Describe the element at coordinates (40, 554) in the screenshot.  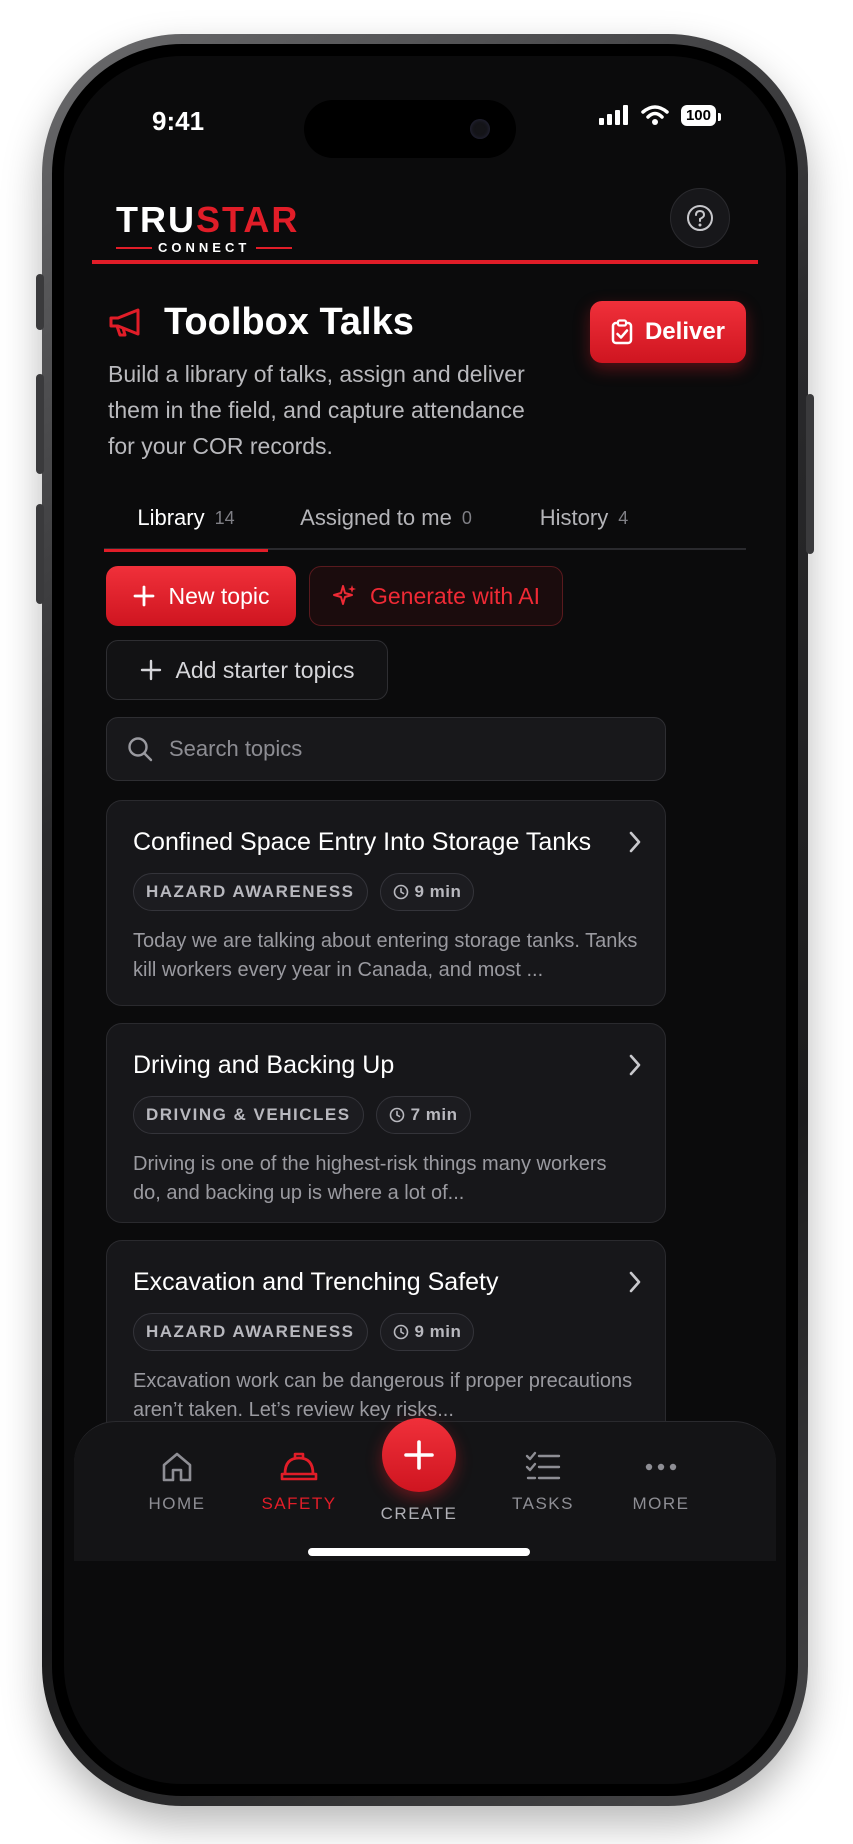
I see `volume-down-button` at that location.